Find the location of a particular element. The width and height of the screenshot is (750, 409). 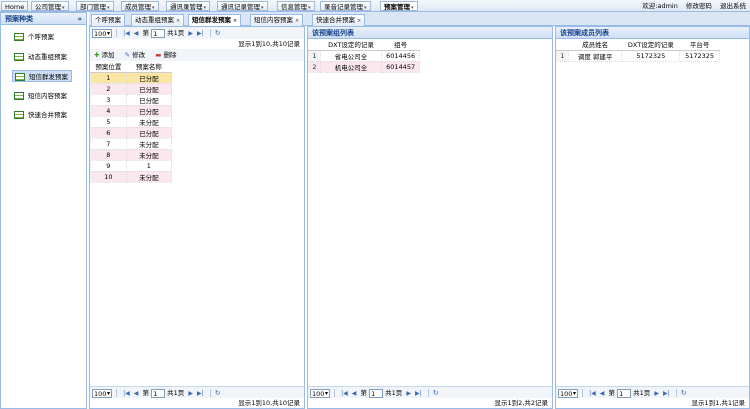

table-row: 1 调度 郭建平 5172325 5172325 is located at coordinates (638, 55).